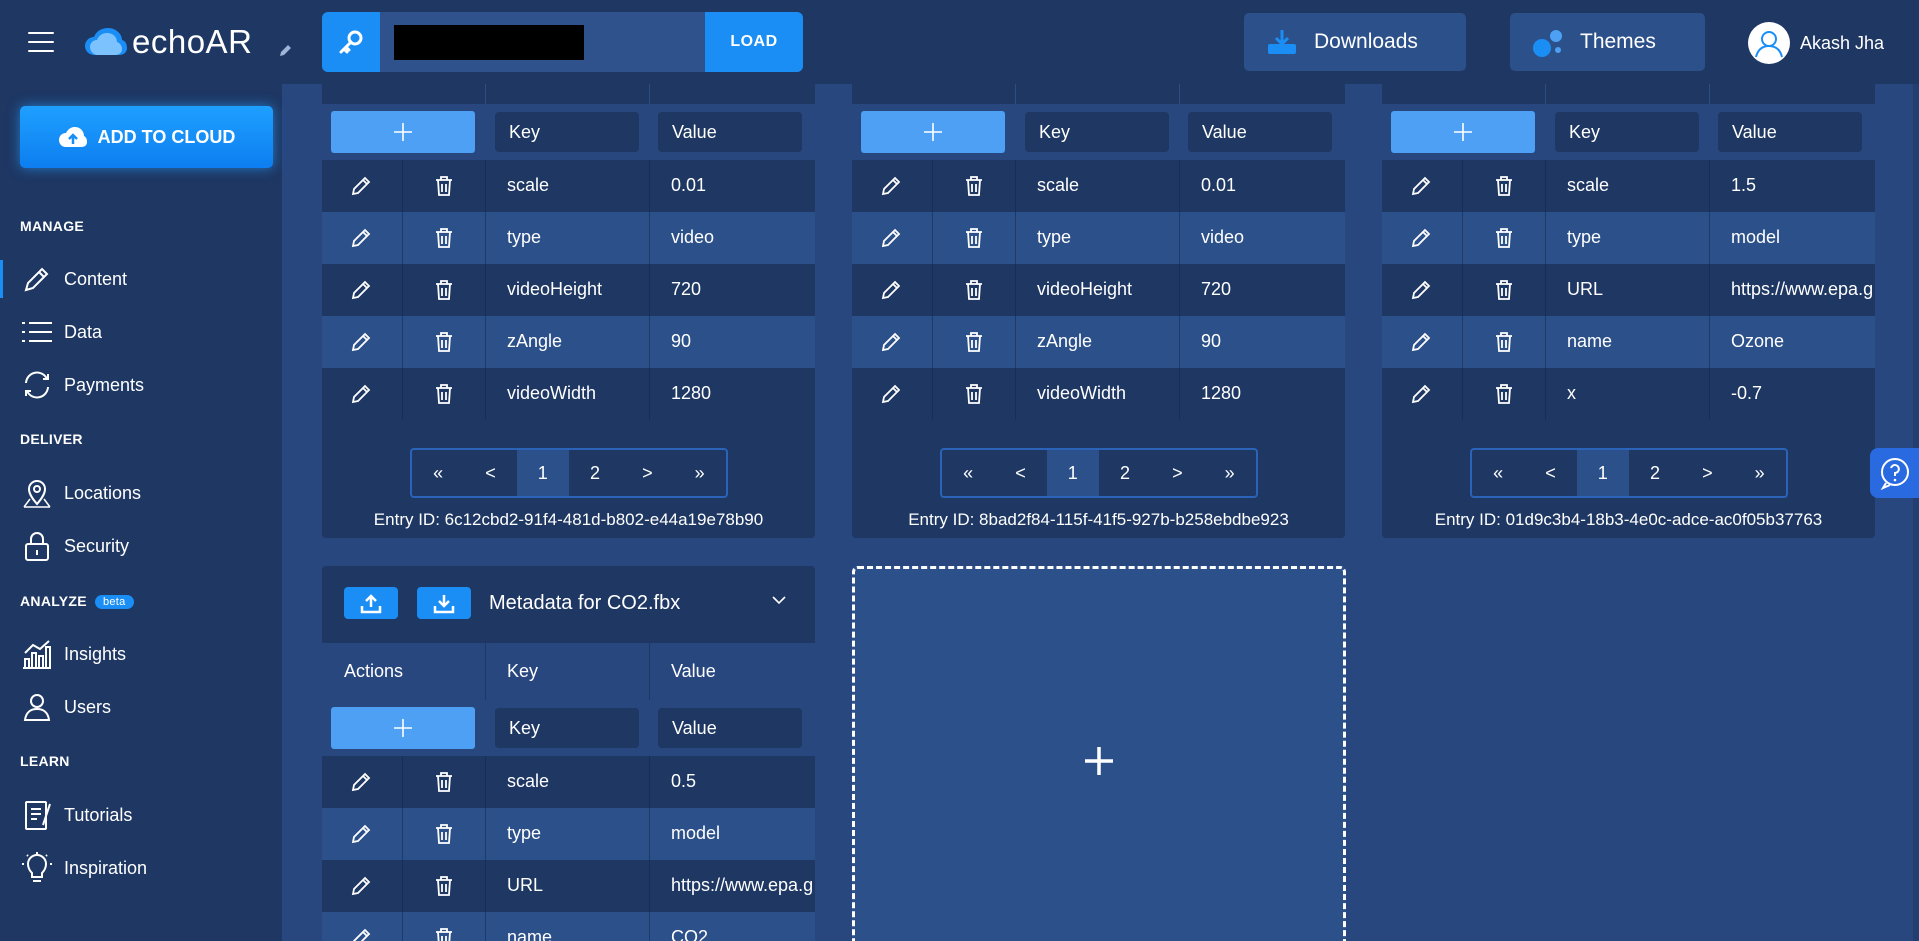 Image resolution: width=1919 pixels, height=941 pixels. I want to click on help-button, so click(1894, 473).